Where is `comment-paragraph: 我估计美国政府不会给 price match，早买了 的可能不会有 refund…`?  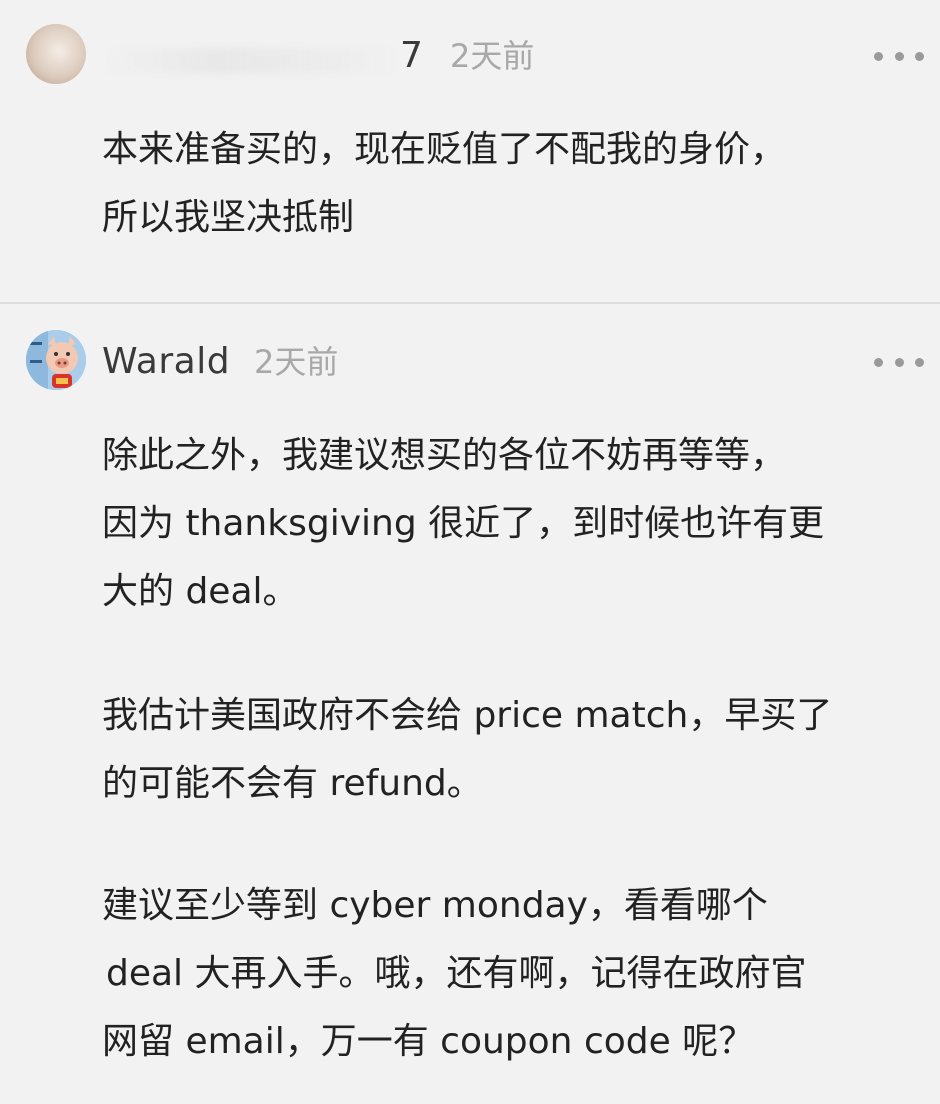
comment-paragraph: 我估计美国政府不会给 price match，早买了 的可能不会有 refund… is located at coordinates (510, 750).